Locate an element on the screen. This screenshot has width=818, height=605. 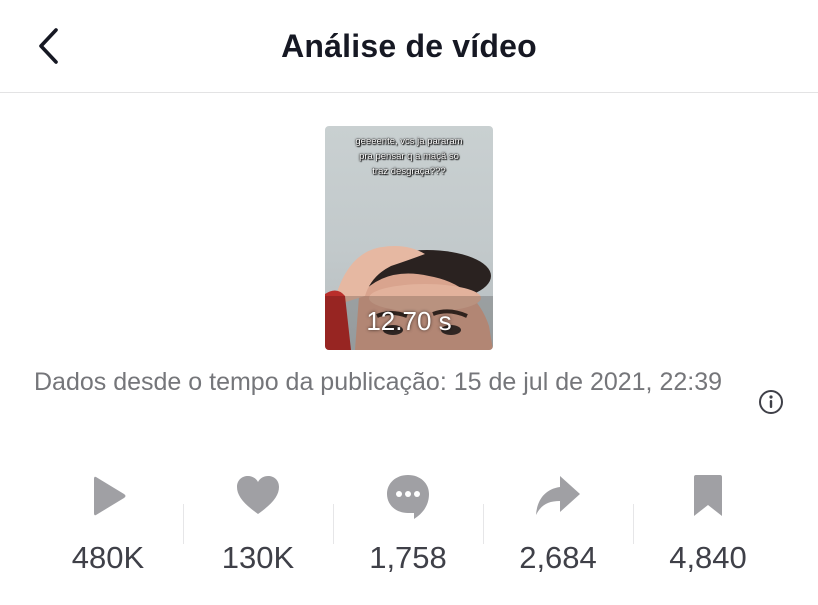
stat-comments-value: 1,758 is located at coordinates (408, 557).